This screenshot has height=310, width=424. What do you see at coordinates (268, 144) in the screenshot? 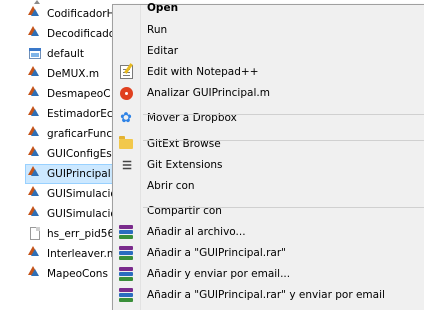
I see `menu-item-gitext-browse: GitExt Browse` at bounding box center [268, 144].